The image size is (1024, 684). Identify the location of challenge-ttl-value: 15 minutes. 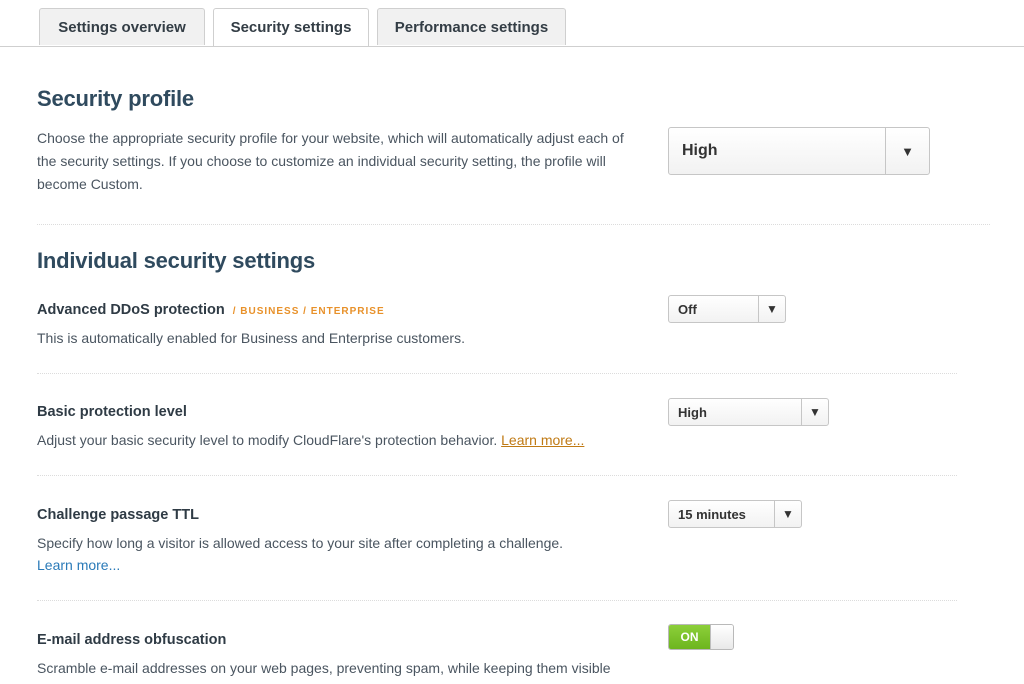
(712, 514).